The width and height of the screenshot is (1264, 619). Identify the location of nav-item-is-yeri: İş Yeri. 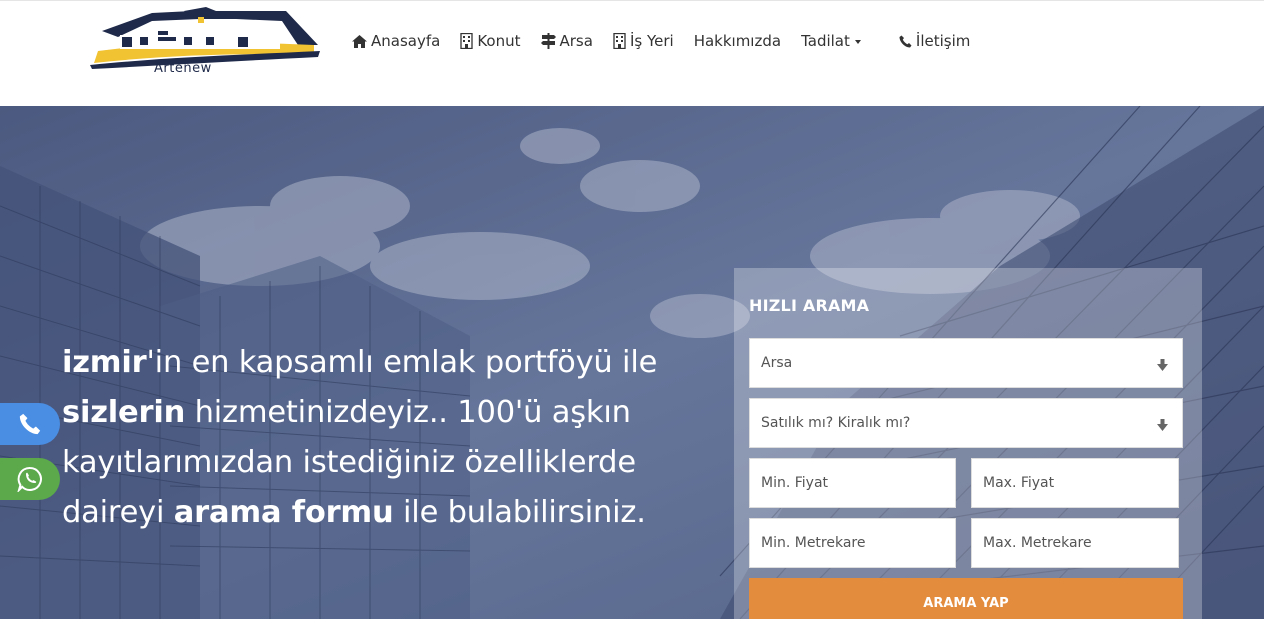
(643, 41).